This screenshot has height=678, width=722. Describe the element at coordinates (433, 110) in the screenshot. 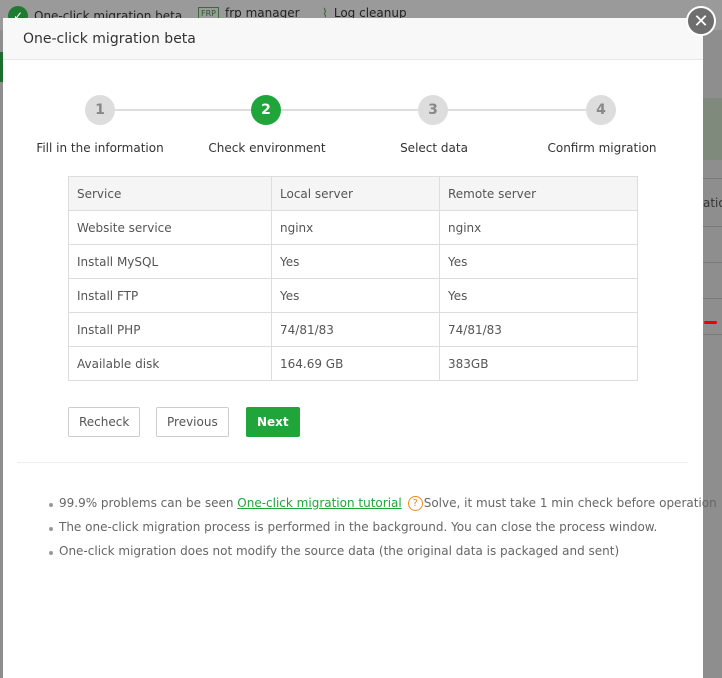

I see `step-3-circle: 3` at that location.